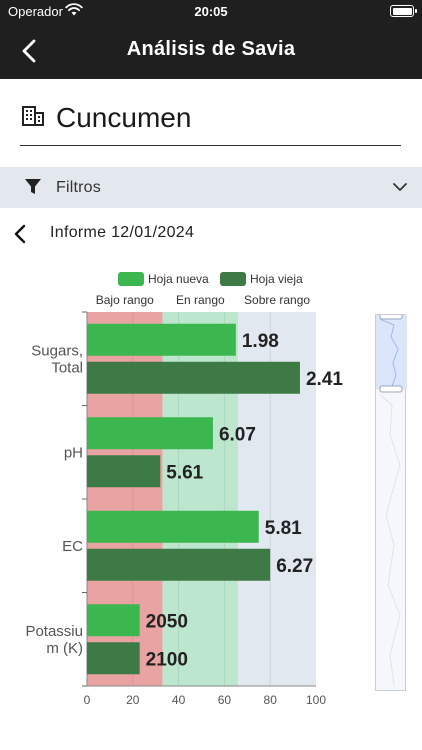  I want to click on filter-icon, so click(33, 186).